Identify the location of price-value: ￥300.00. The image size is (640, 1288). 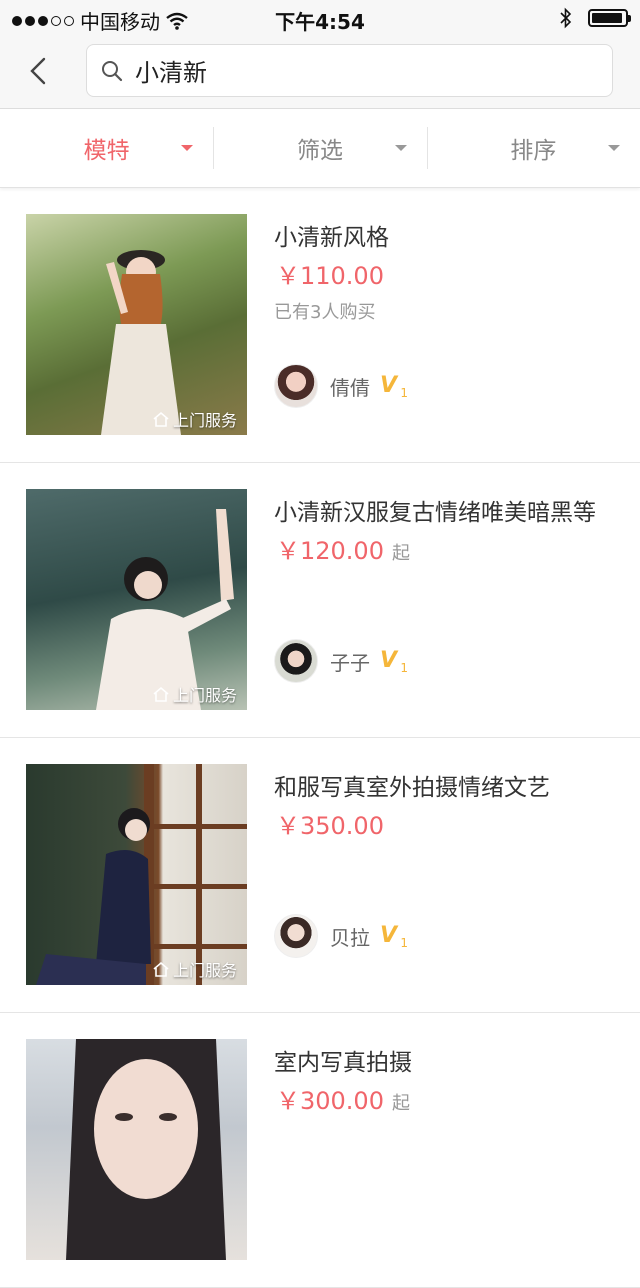
(330, 1101).